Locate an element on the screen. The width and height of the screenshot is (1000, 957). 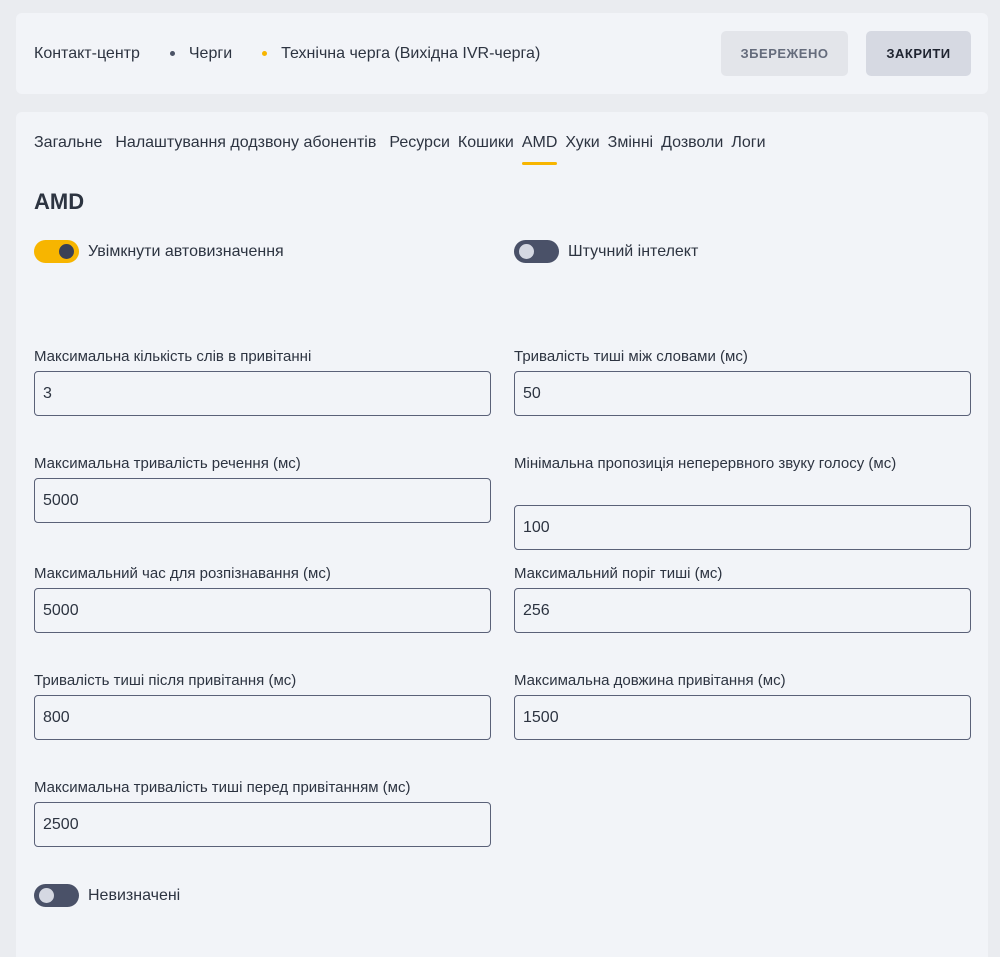
field-label: Максимальна кількість слів в привітанні is located at coordinates (173, 356).